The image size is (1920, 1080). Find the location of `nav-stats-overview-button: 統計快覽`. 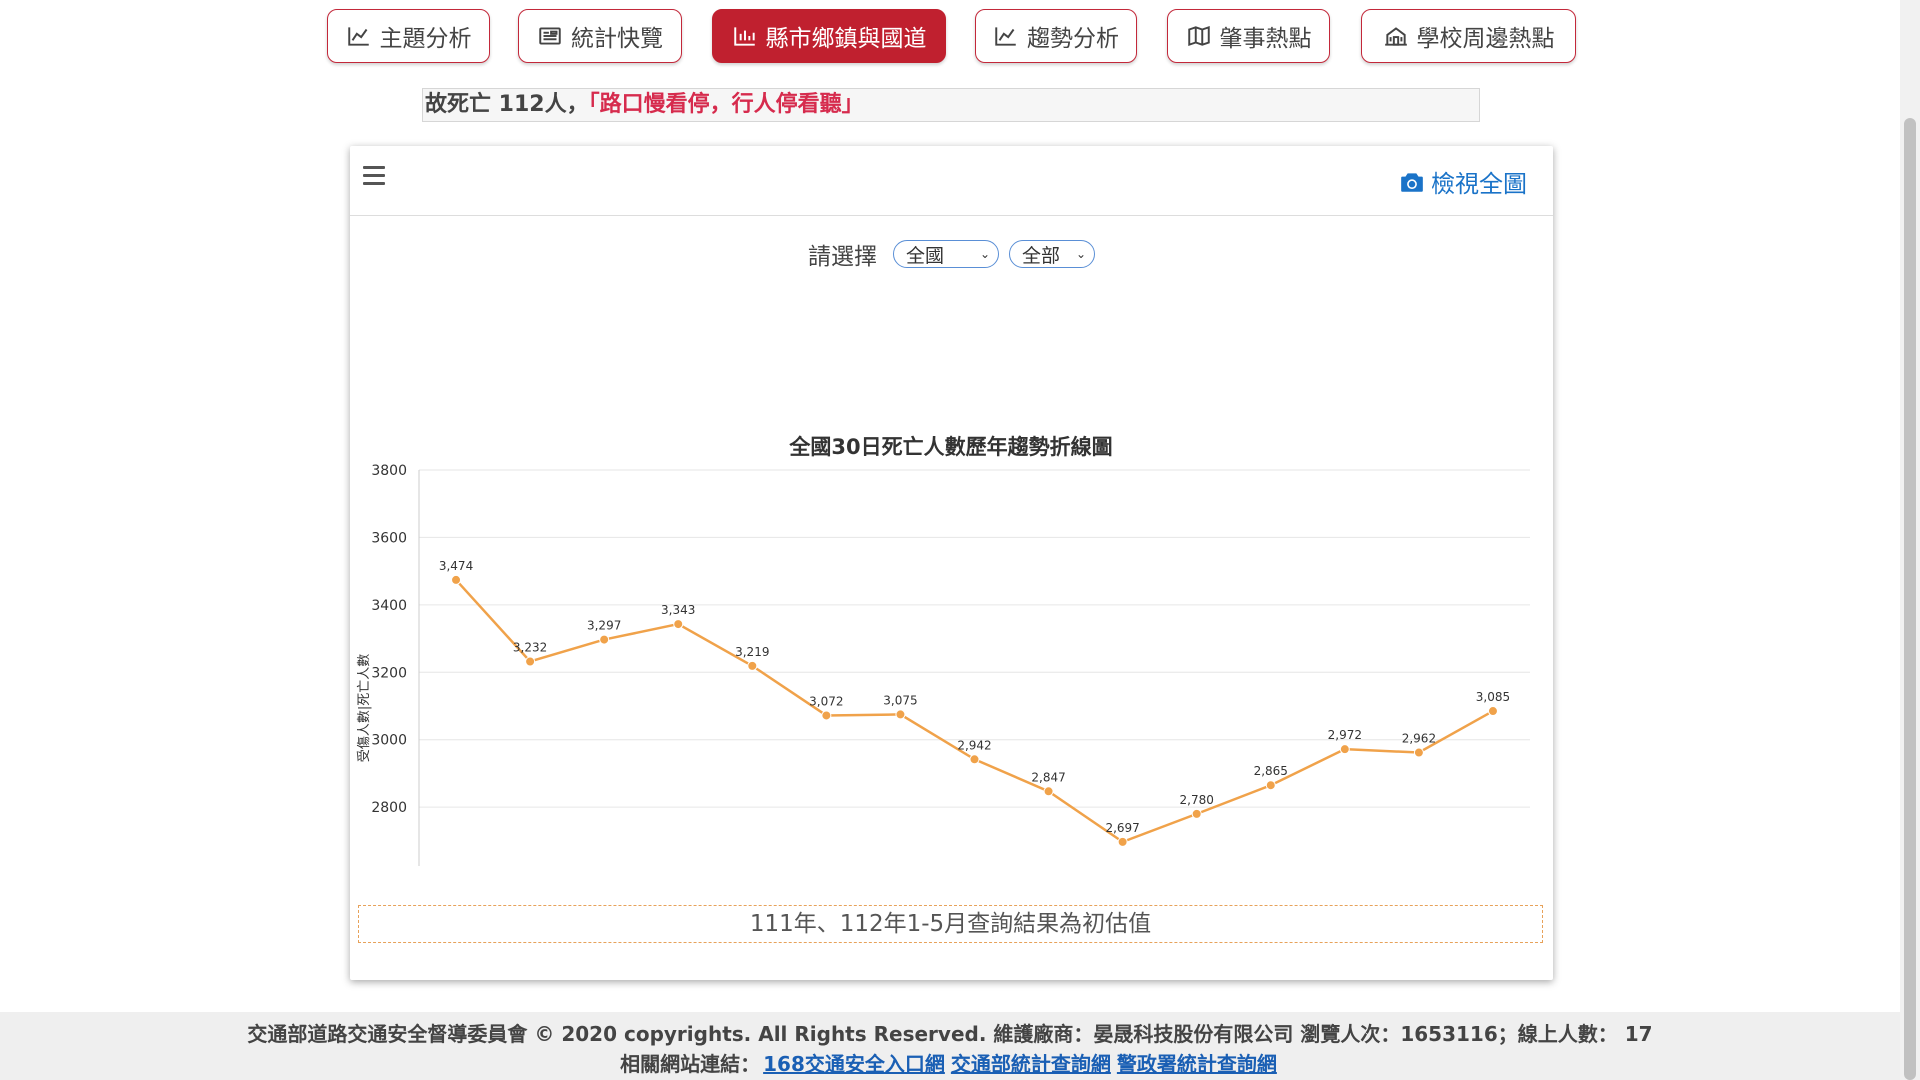

nav-stats-overview-button: 統計快覽 is located at coordinates (600, 36).